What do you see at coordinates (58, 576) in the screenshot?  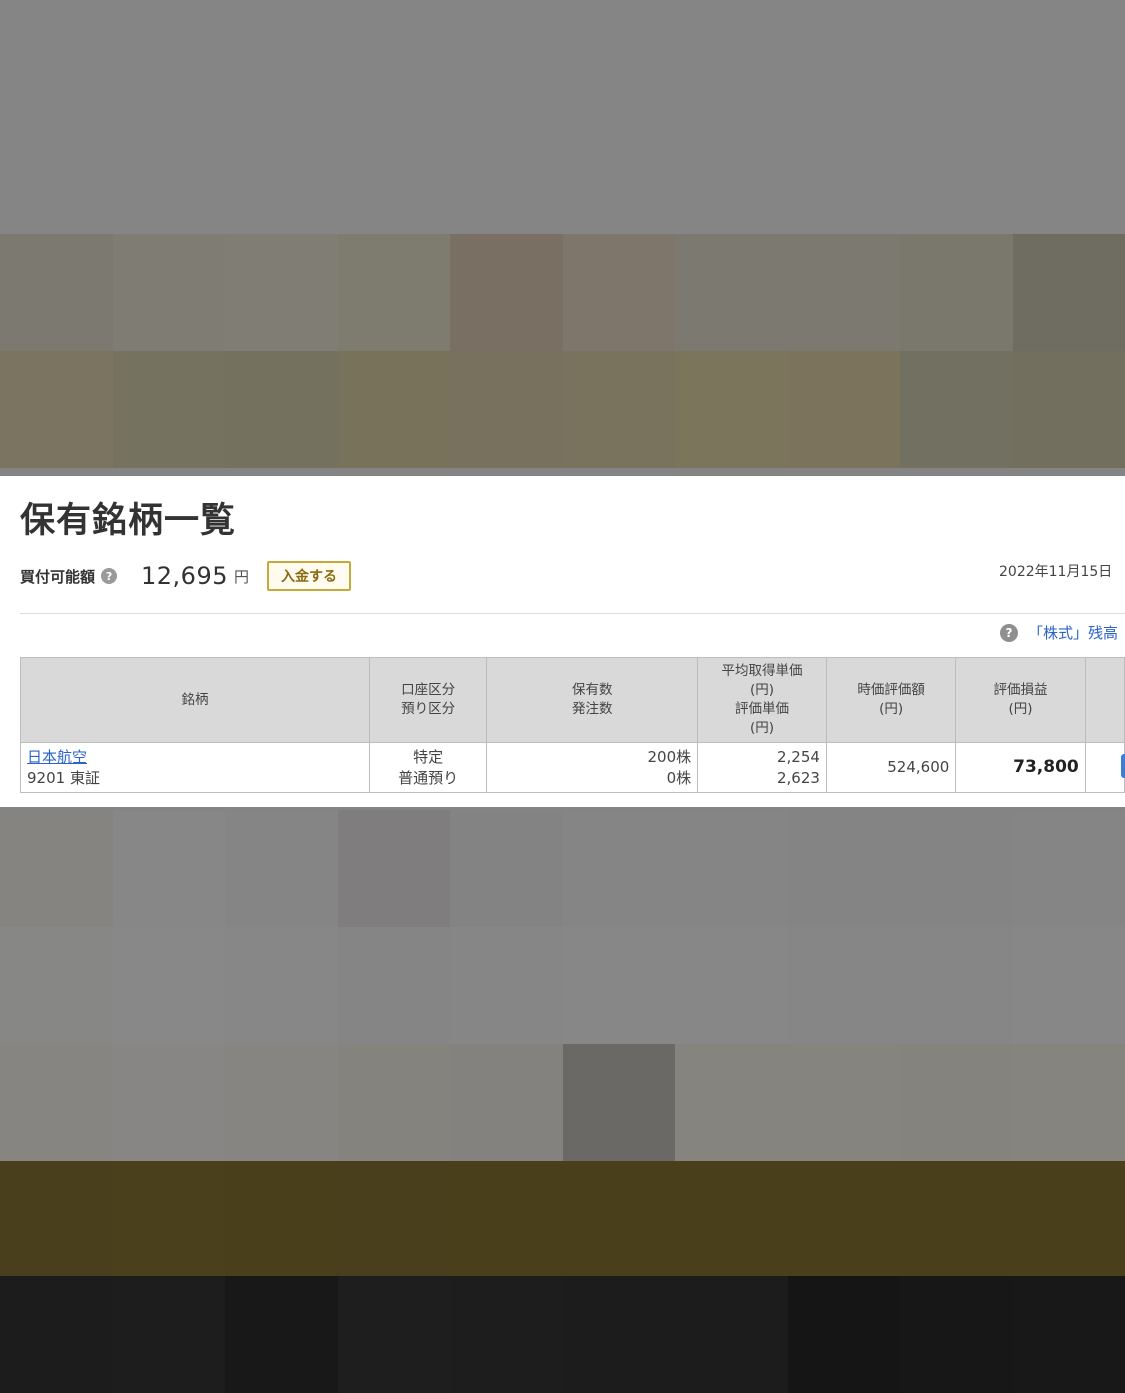 I see `buying-power-label: 買付可能額` at bounding box center [58, 576].